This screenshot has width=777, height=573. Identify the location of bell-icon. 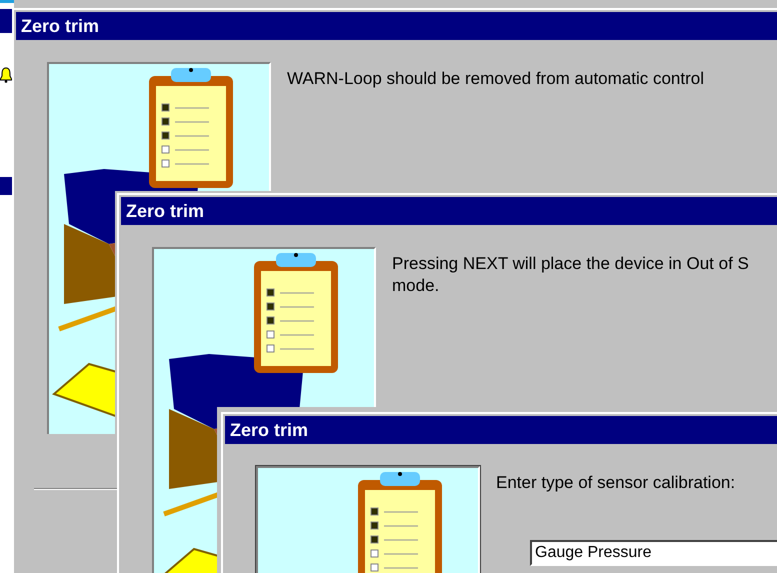
(6, 75).